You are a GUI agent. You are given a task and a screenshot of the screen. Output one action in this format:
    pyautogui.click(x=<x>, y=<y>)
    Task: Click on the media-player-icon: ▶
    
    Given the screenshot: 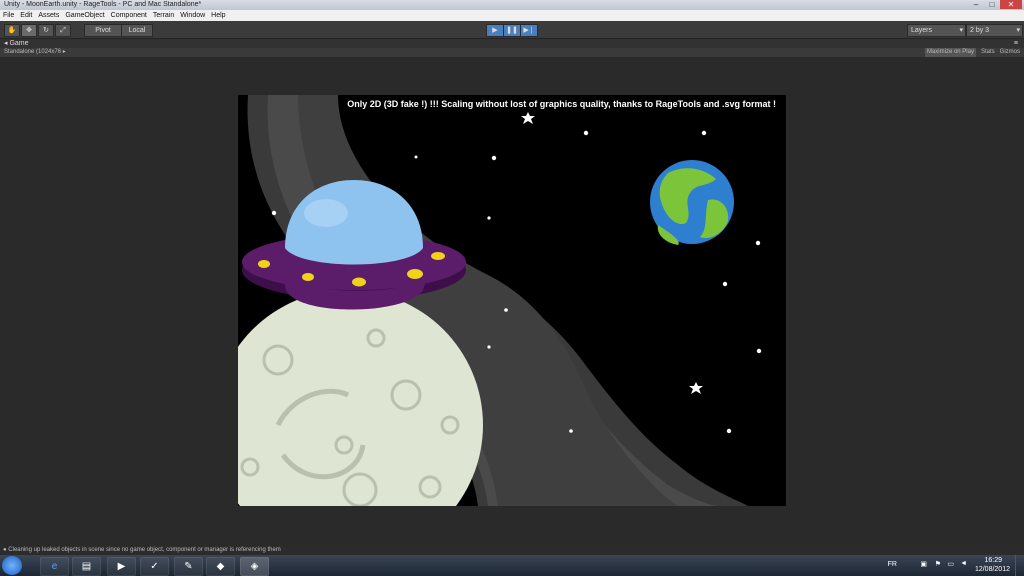 What is the action you would take?
    pyautogui.click(x=121, y=566)
    